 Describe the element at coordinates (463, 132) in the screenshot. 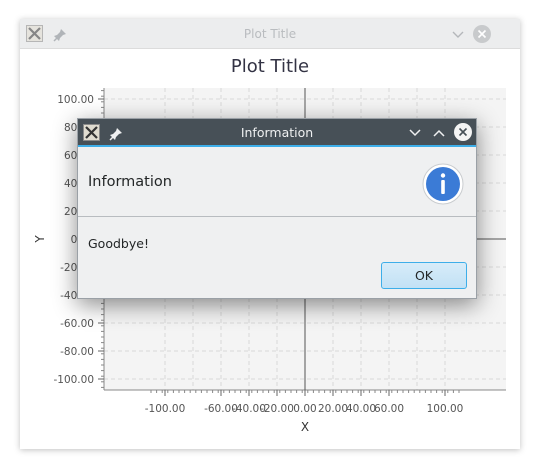

I see `close-icon` at that location.